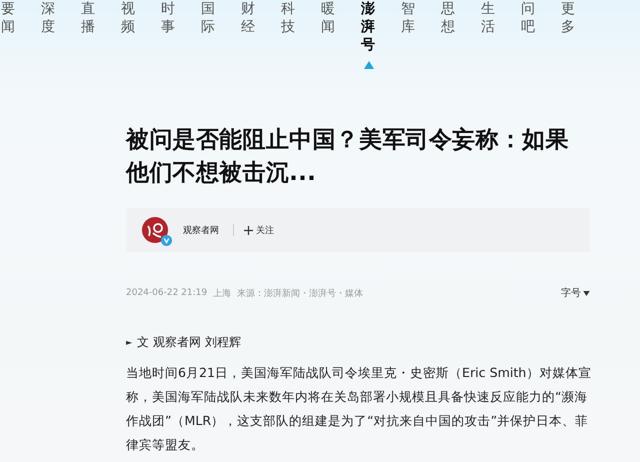  Describe the element at coordinates (155, 230) in the screenshot. I see `avatar-logo` at that location.